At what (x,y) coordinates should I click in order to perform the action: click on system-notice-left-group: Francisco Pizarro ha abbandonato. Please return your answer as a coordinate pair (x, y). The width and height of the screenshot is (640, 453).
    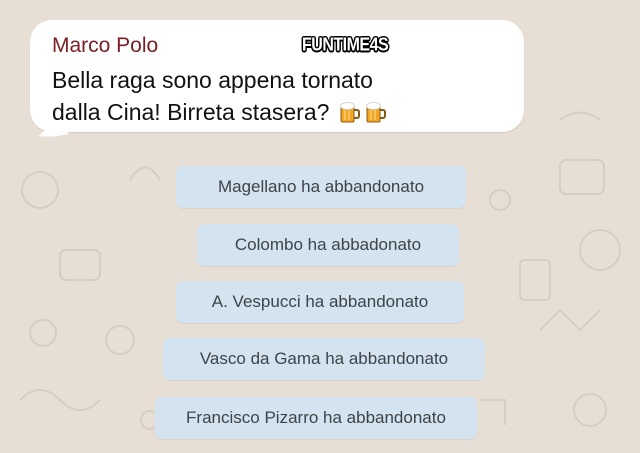
    Looking at the image, I should click on (316, 418).